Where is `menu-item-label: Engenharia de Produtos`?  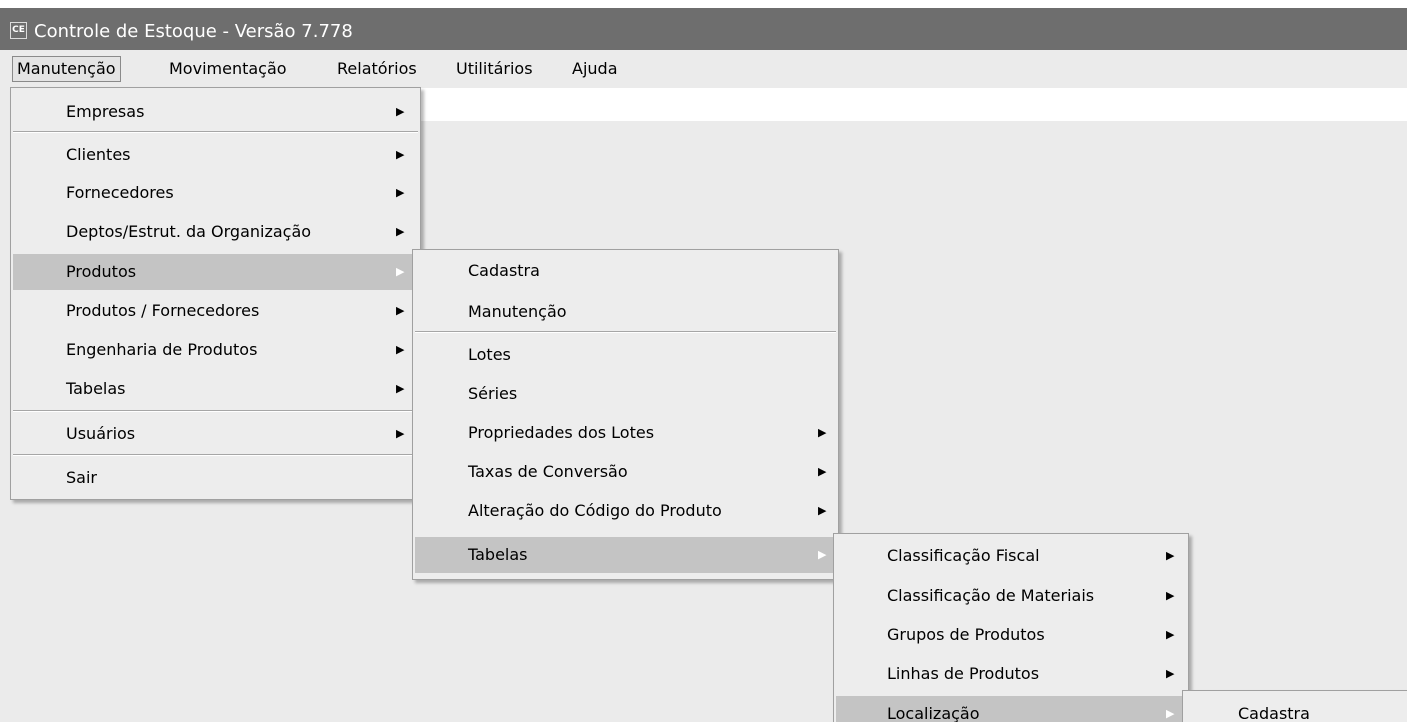
menu-item-label: Engenharia de Produtos is located at coordinates (162, 349).